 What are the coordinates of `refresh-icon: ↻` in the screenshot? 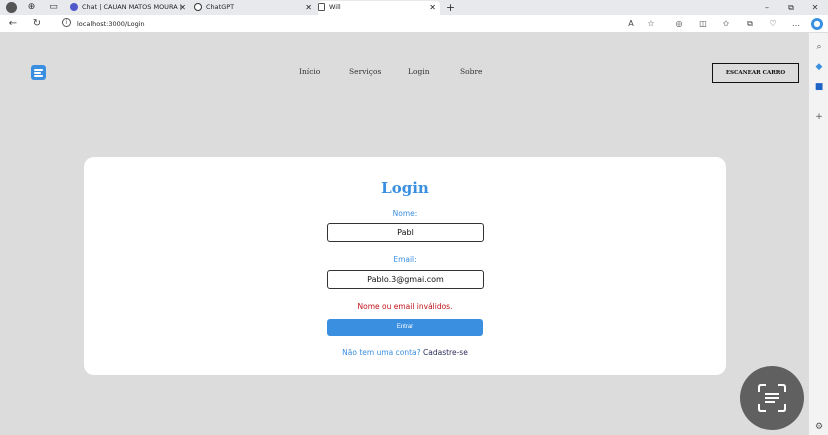 It's located at (37, 24).